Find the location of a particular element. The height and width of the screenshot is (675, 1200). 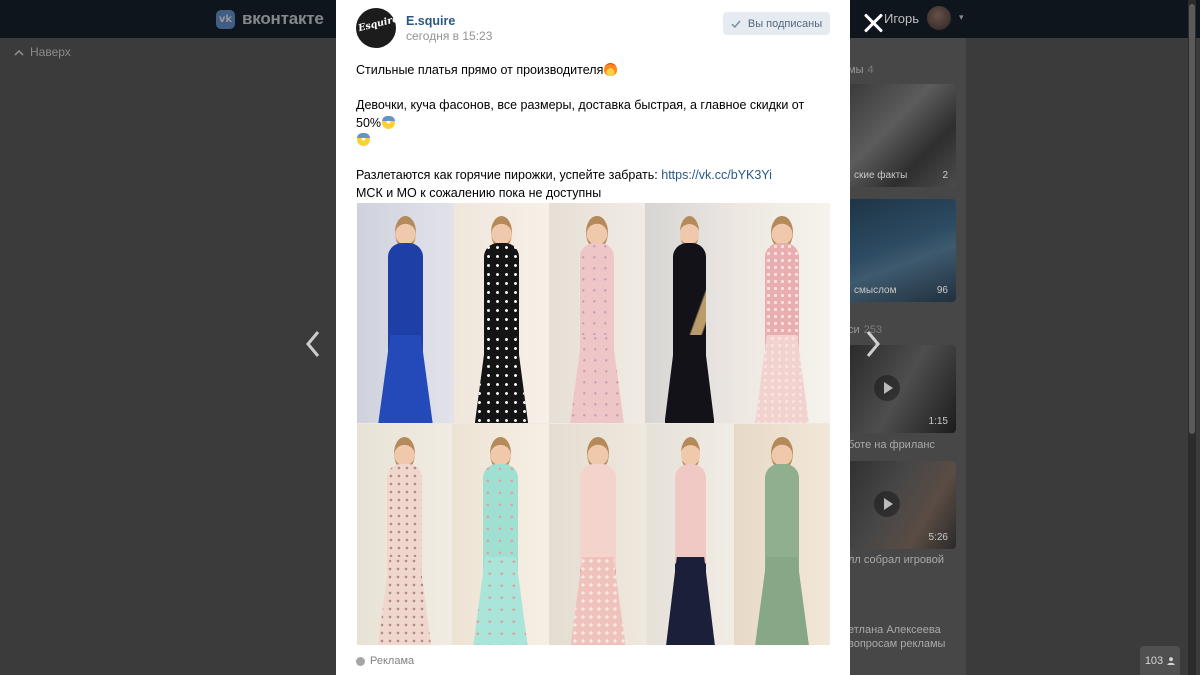

ad-label-text: Реклама is located at coordinates (392, 661).